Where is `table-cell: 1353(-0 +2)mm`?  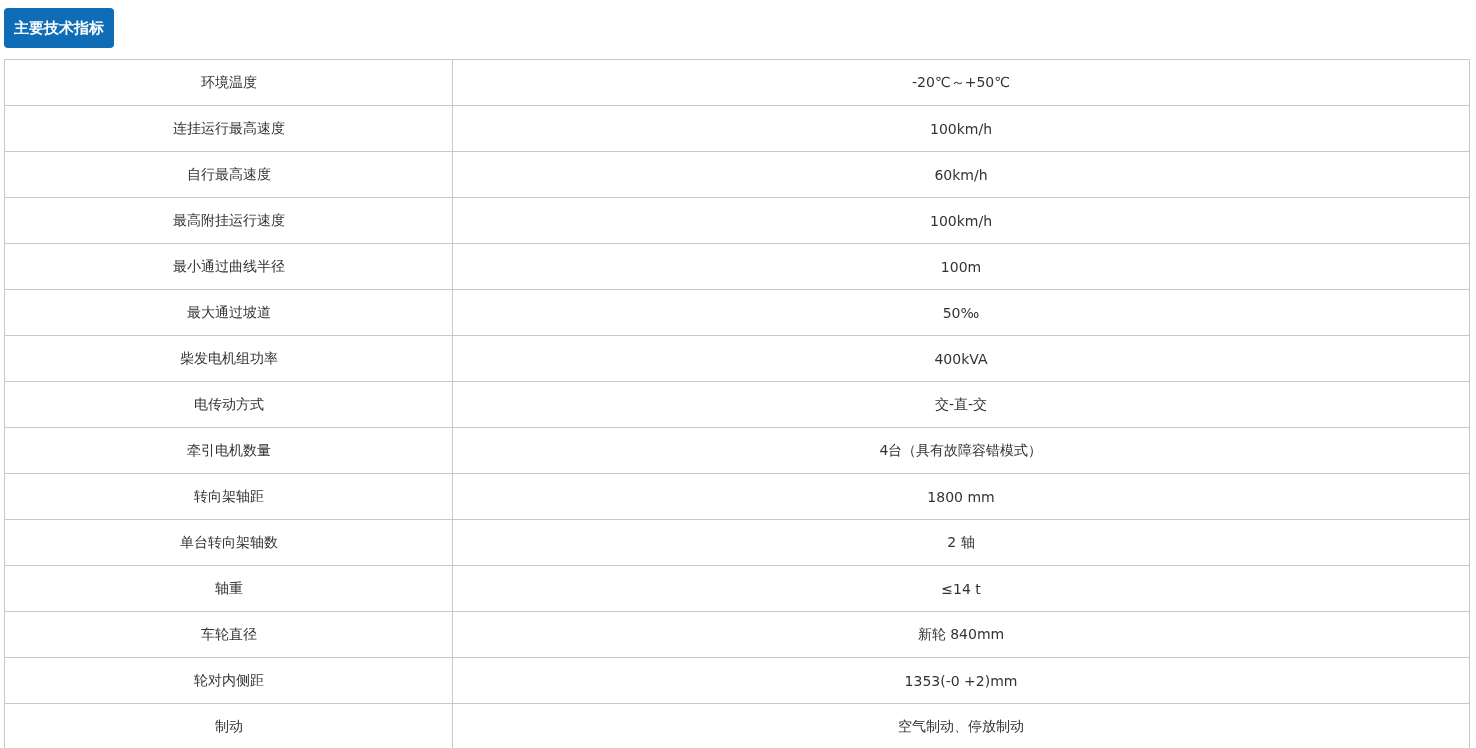 table-cell: 1353(-0 +2)mm is located at coordinates (961, 680).